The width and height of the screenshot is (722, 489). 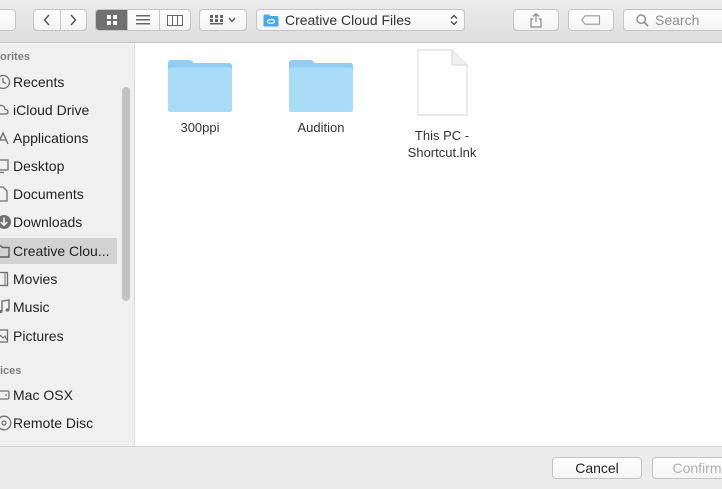 What do you see at coordinates (6, 336) in the screenshot?
I see `pictures-icon` at bounding box center [6, 336].